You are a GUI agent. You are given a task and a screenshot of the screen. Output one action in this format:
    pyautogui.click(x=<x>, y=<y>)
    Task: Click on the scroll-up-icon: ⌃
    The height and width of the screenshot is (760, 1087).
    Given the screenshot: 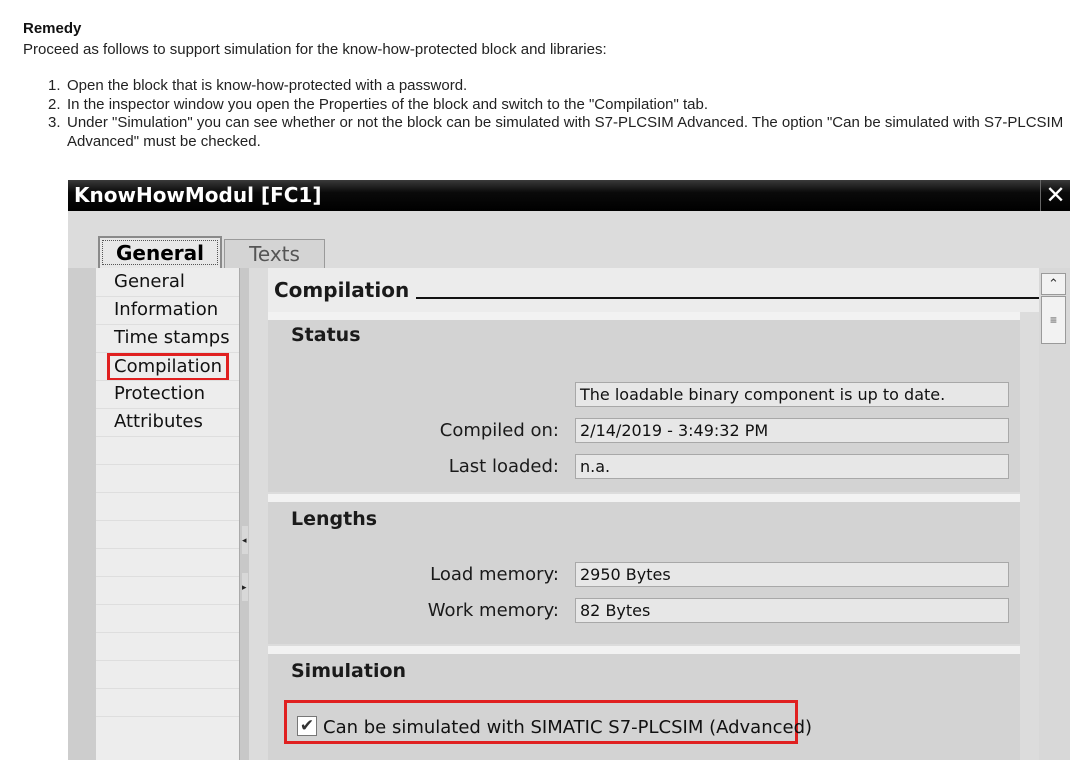 What is the action you would take?
    pyautogui.click(x=1053, y=284)
    